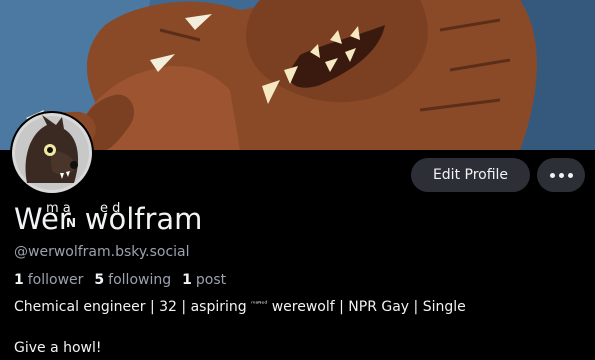 This screenshot has height=360, width=595. Describe the element at coordinates (58, 348) in the screenshot. I see `profile-bio-line2: Give a howl!` at that location.